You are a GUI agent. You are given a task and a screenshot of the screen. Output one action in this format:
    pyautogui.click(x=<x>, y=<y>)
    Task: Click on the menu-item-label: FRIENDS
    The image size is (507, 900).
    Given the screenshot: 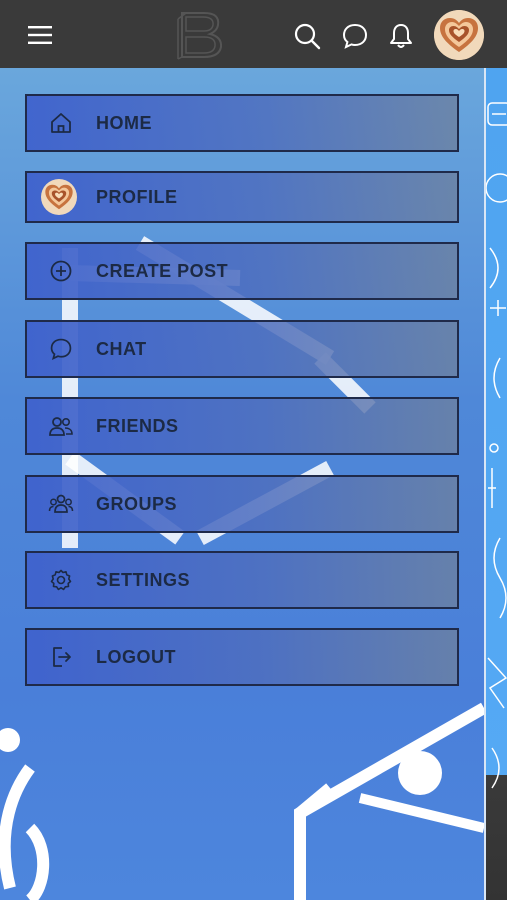 What is the action you would take?
    pyautogui.click(x=137, y=425)
    